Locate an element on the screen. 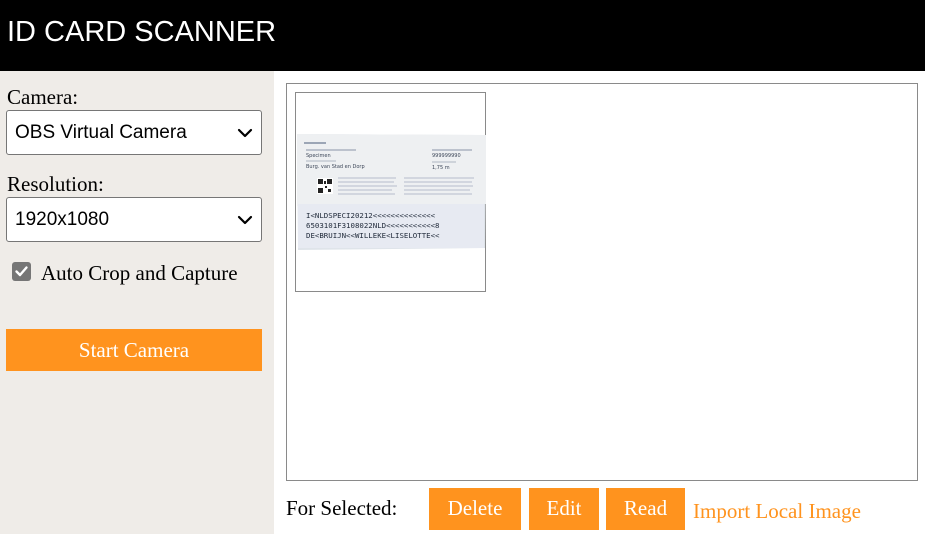  edit-button: Edit is located at coordinates (564, 509).